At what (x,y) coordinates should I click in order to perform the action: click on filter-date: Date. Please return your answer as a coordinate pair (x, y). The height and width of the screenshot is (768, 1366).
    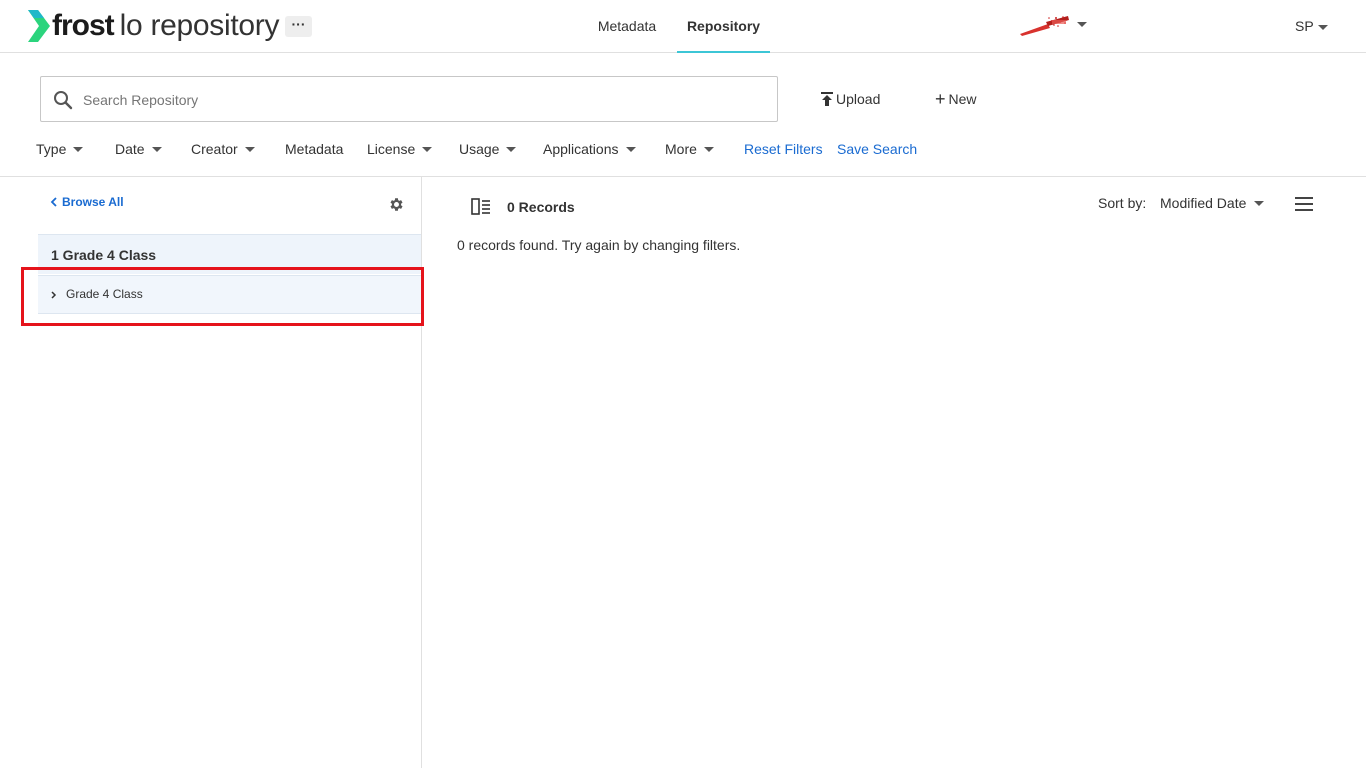
    Looking at the image, I should click on (138, 149).